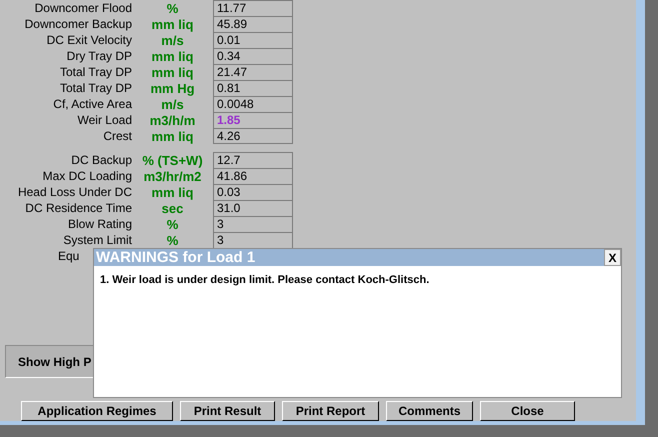 Image resolution: width=658 pixels, height=437 pixels. Describe the element at coordinates (101, 160) in the screenshot. I see `row-label: DC Backup` at that location.